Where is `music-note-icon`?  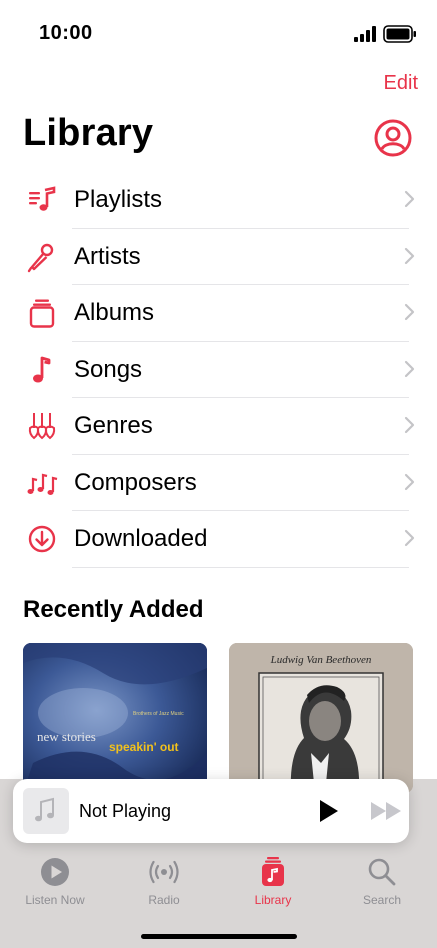
music-note-icon is located at coordinates (42, 369).